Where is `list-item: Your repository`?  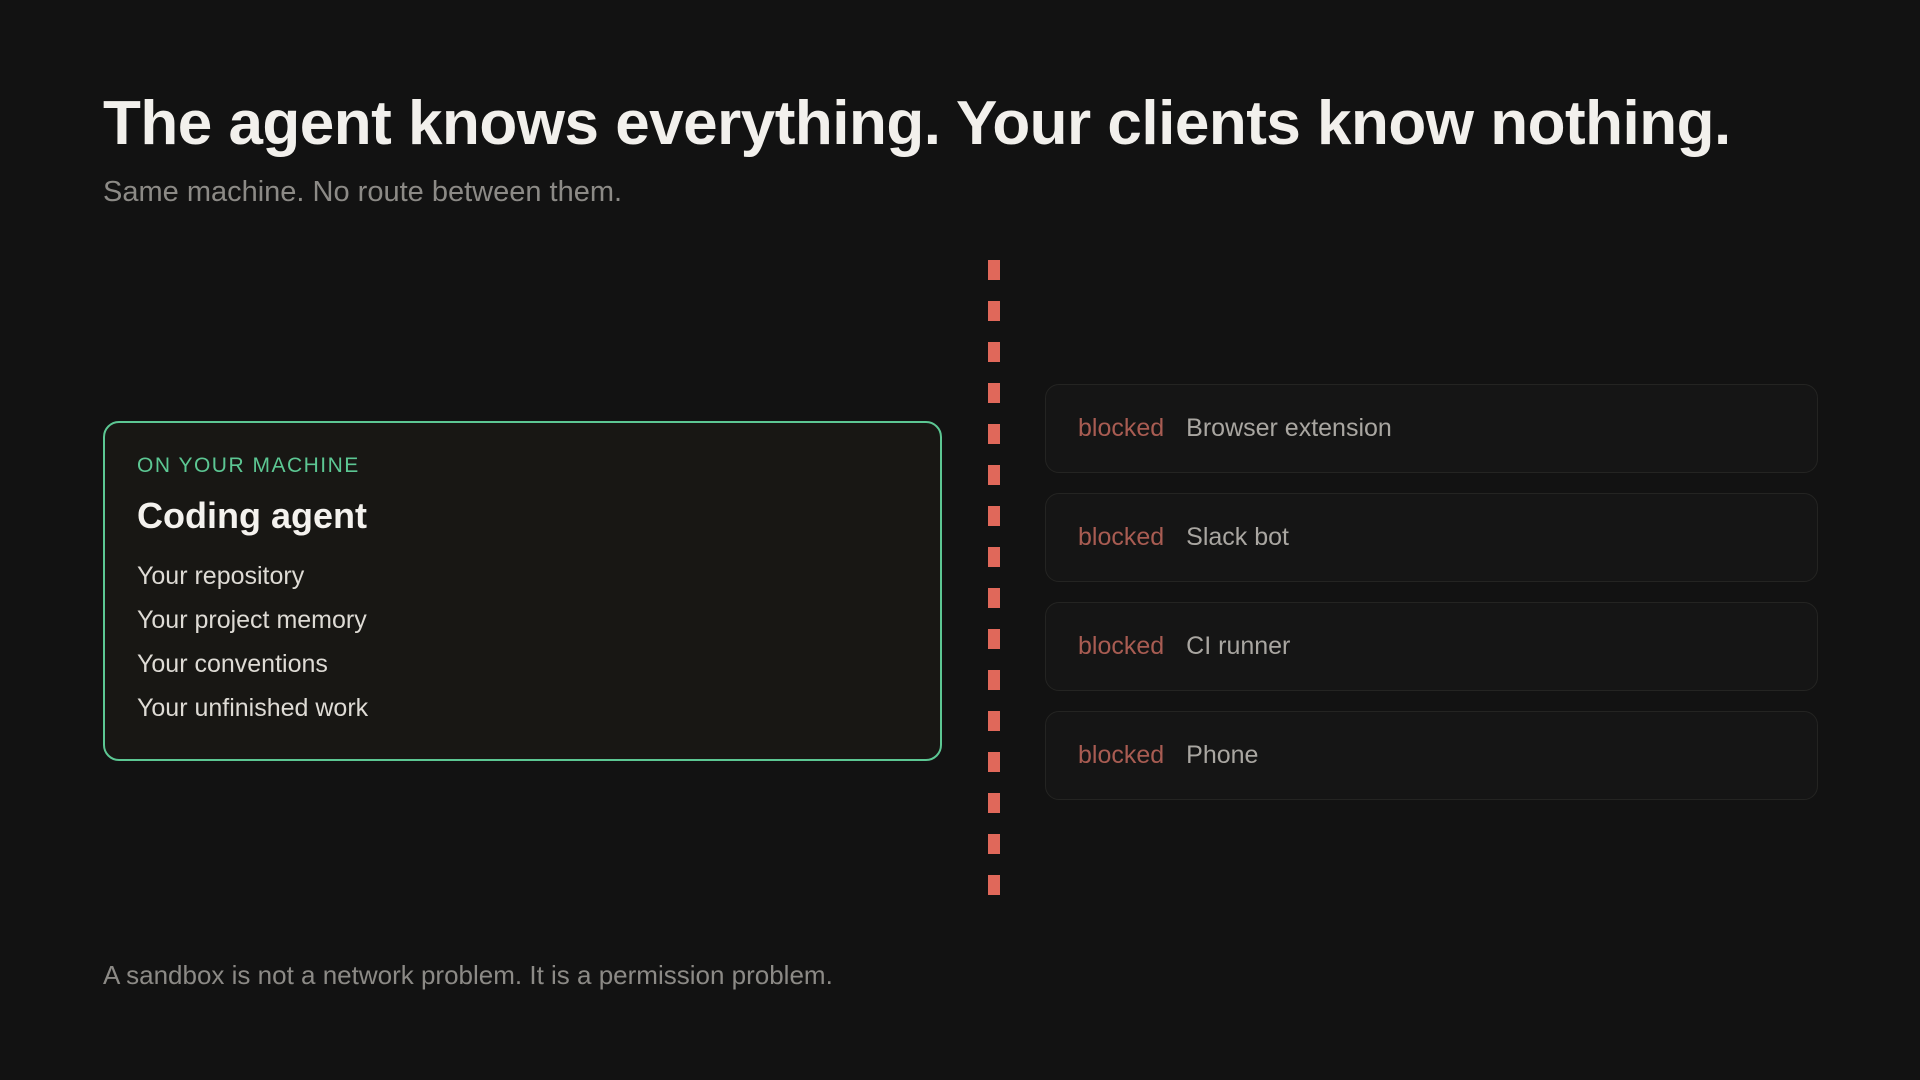
list-item: Your repository is located at coordinates (221, 576).